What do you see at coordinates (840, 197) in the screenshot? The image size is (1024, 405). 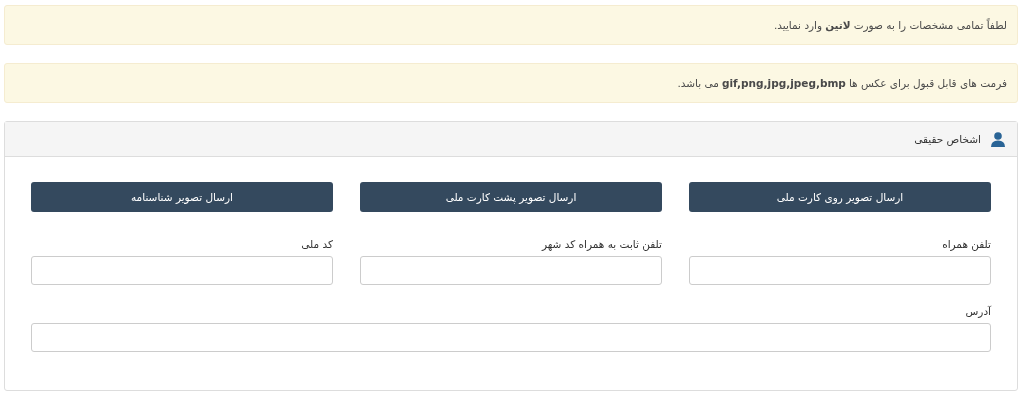 I see `upload-button: ارسال تصویر روی کارت ملی` at bounding box center [840, 197].